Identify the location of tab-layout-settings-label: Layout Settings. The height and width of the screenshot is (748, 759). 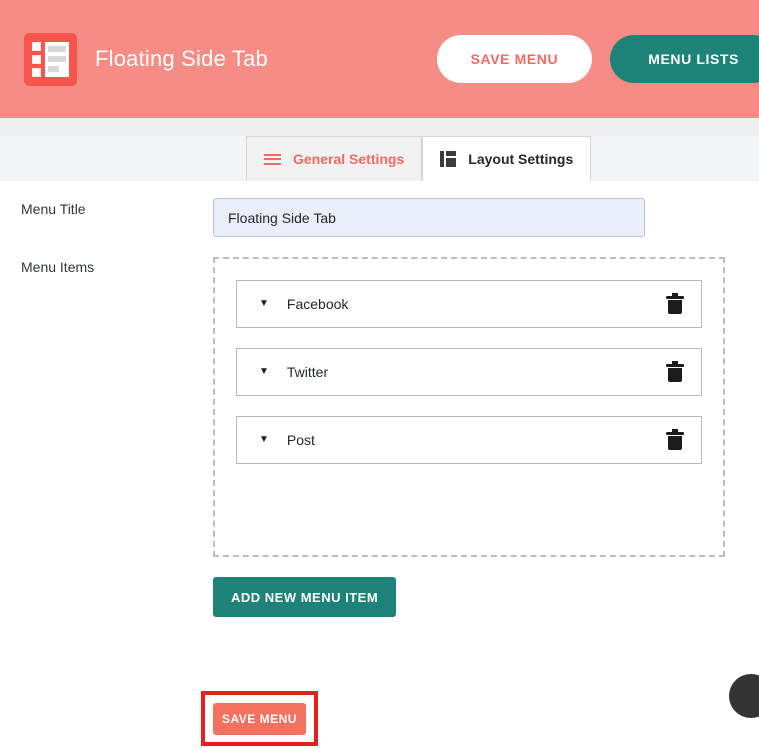
(521, 159).